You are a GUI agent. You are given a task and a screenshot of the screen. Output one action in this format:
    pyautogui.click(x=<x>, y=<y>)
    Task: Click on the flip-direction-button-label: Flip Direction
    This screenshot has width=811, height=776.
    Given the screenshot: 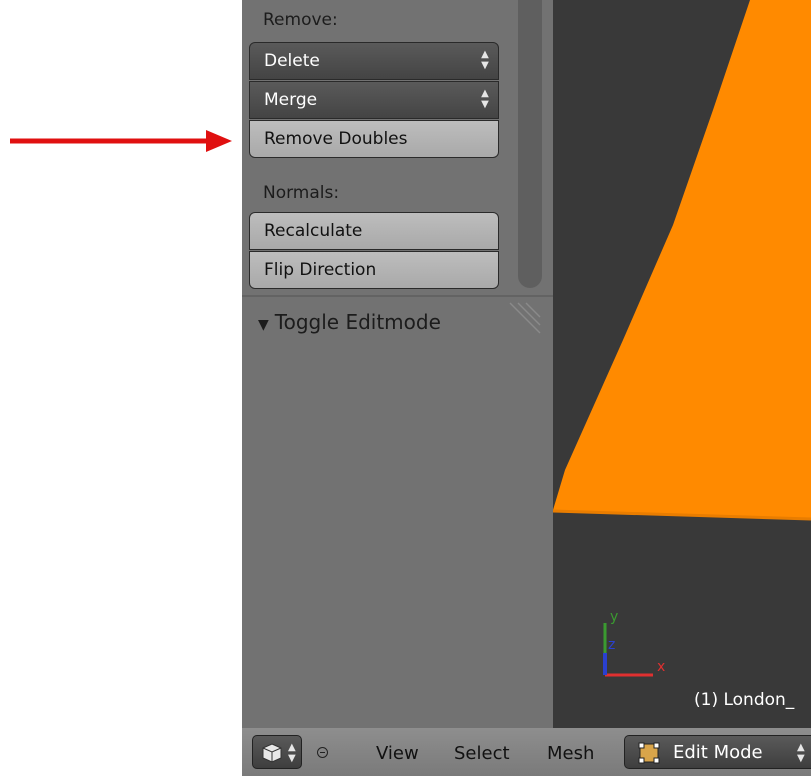 What is the action you would take?
    pyautogui.click(x=320, y=270)
    